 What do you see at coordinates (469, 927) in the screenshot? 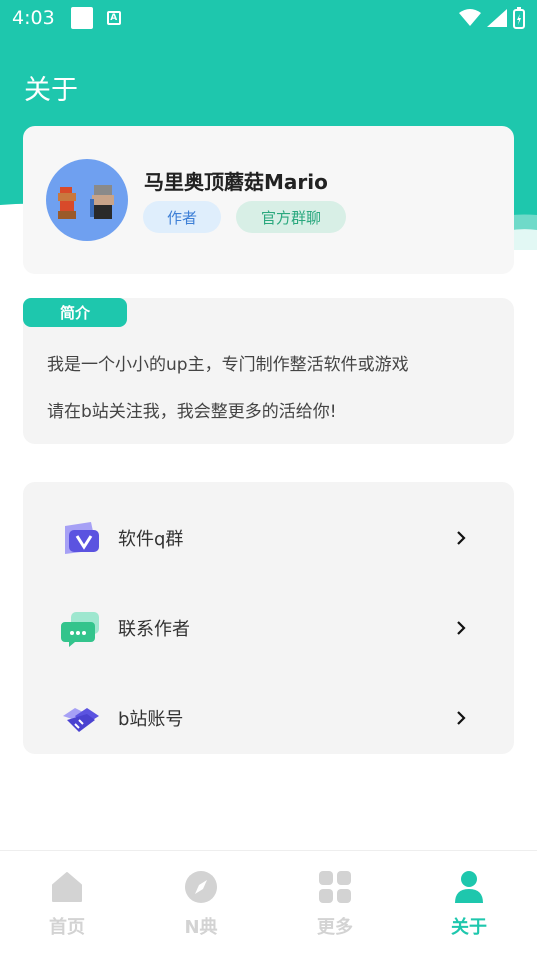
I see `nav-label-about: 关于` at bounding box center [469, 927].